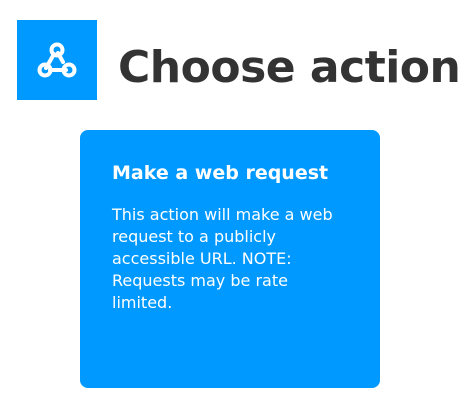 The width and height of the screenshot is (470, 415). I want to click on action-card-title: Make a web request, so click(220, 173).